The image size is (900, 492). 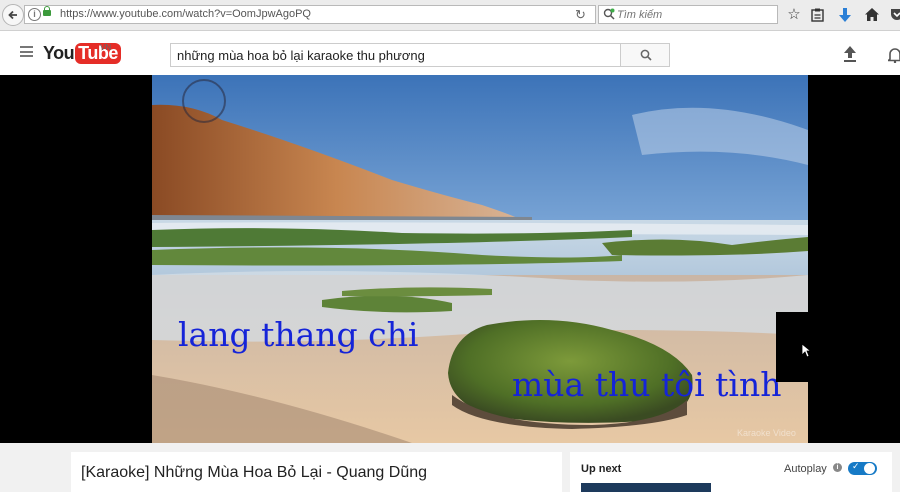 I want to click on notification-bell-icon, so click(x=894, y=55).